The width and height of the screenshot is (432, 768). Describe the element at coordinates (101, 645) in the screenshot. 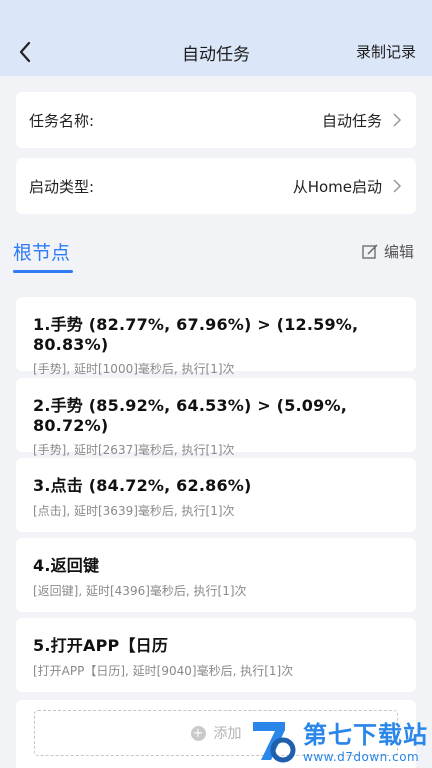

I see `task-title: 5.打开APP【日历` at that location.